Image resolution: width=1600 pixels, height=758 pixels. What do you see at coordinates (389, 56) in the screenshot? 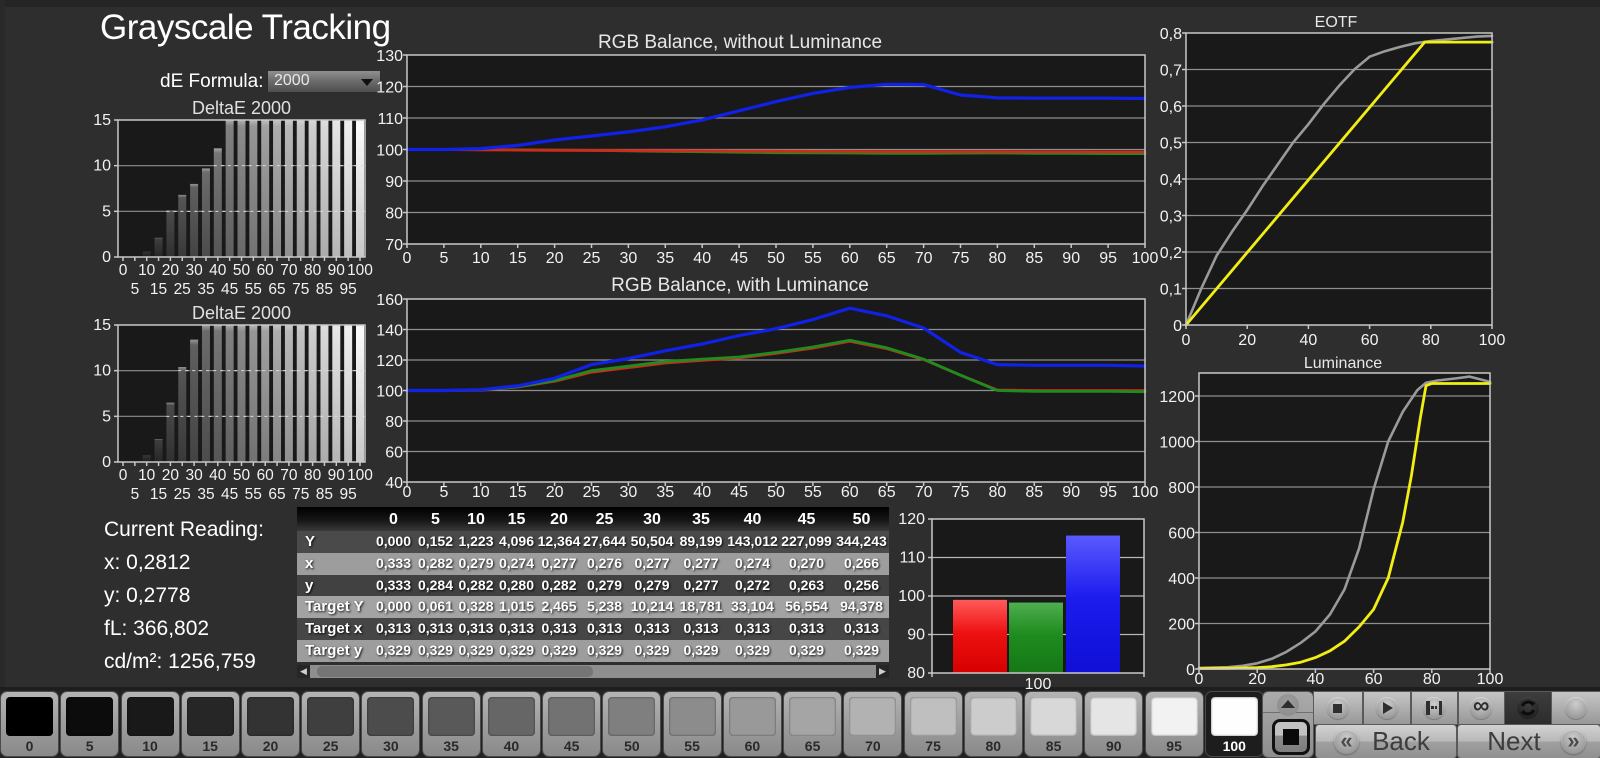
I see `svg-text: 130` at bounding box center [389, 56].